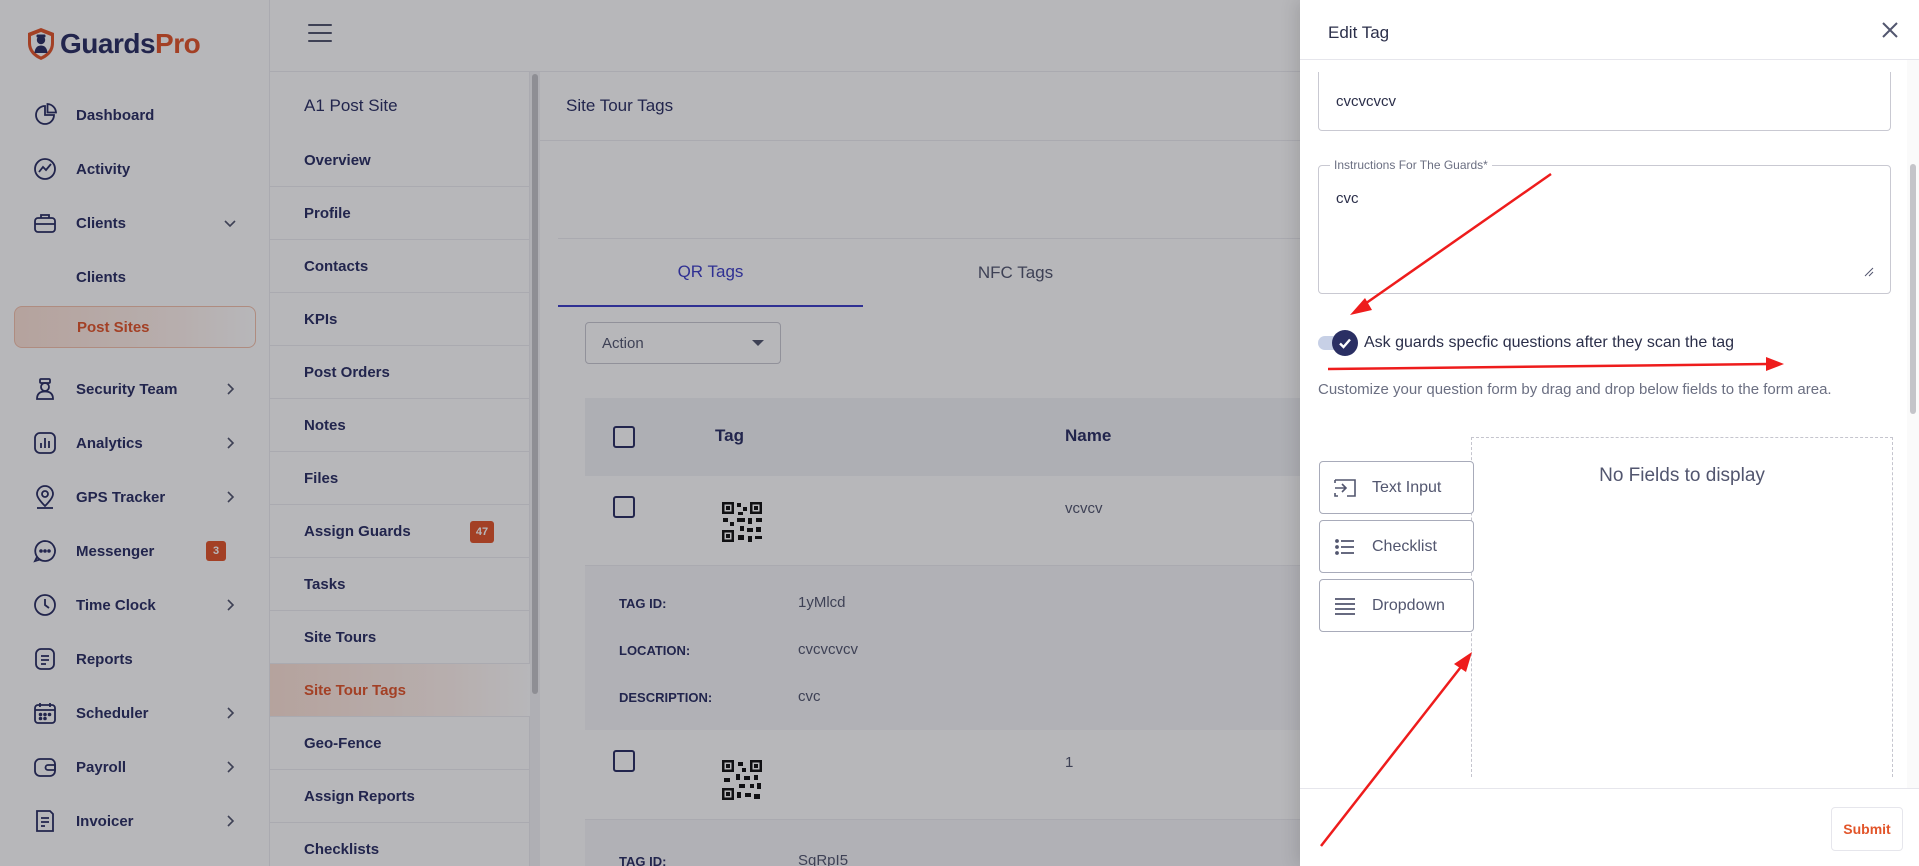 The height and width of the screenshot is (866, 1919). Describe the element at coordinates (1345, 547) in the screenshot. I see `checklist-icon` at that location.